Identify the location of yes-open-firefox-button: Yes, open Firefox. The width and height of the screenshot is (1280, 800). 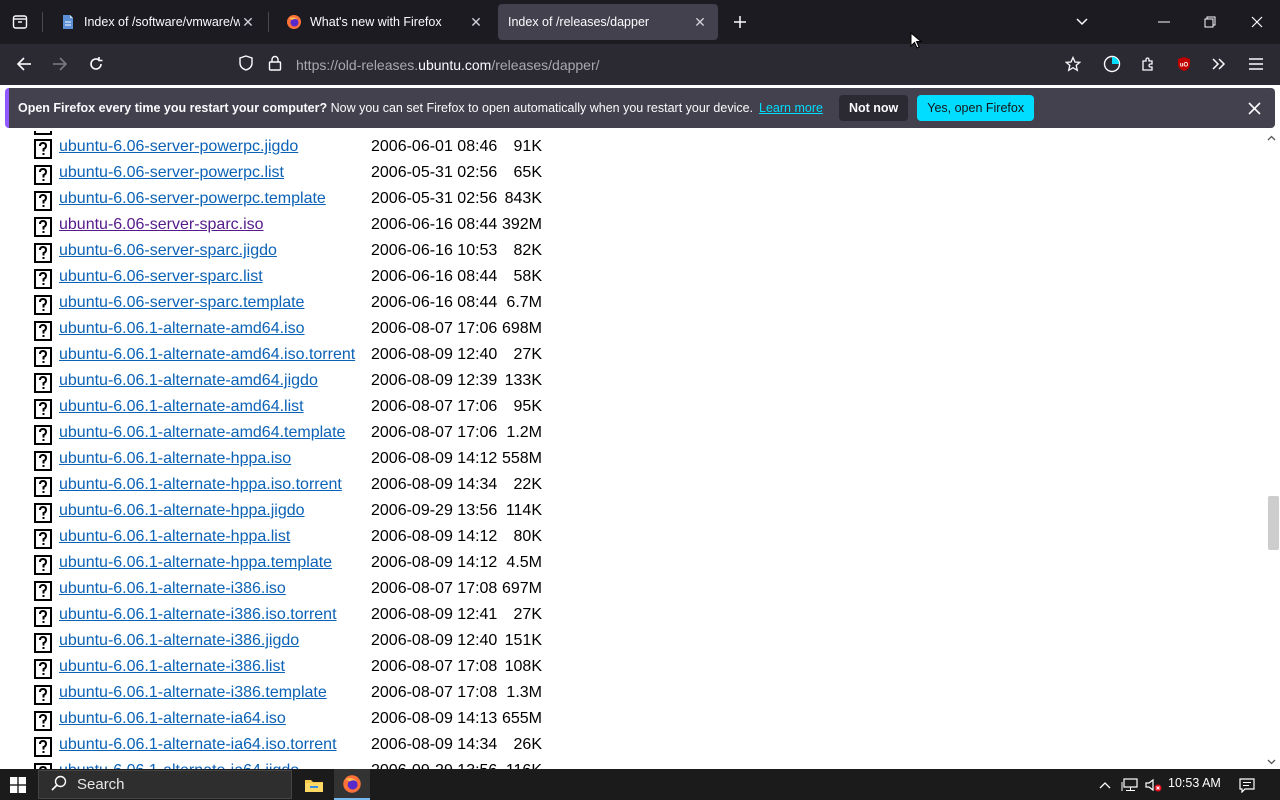
(976, 108).